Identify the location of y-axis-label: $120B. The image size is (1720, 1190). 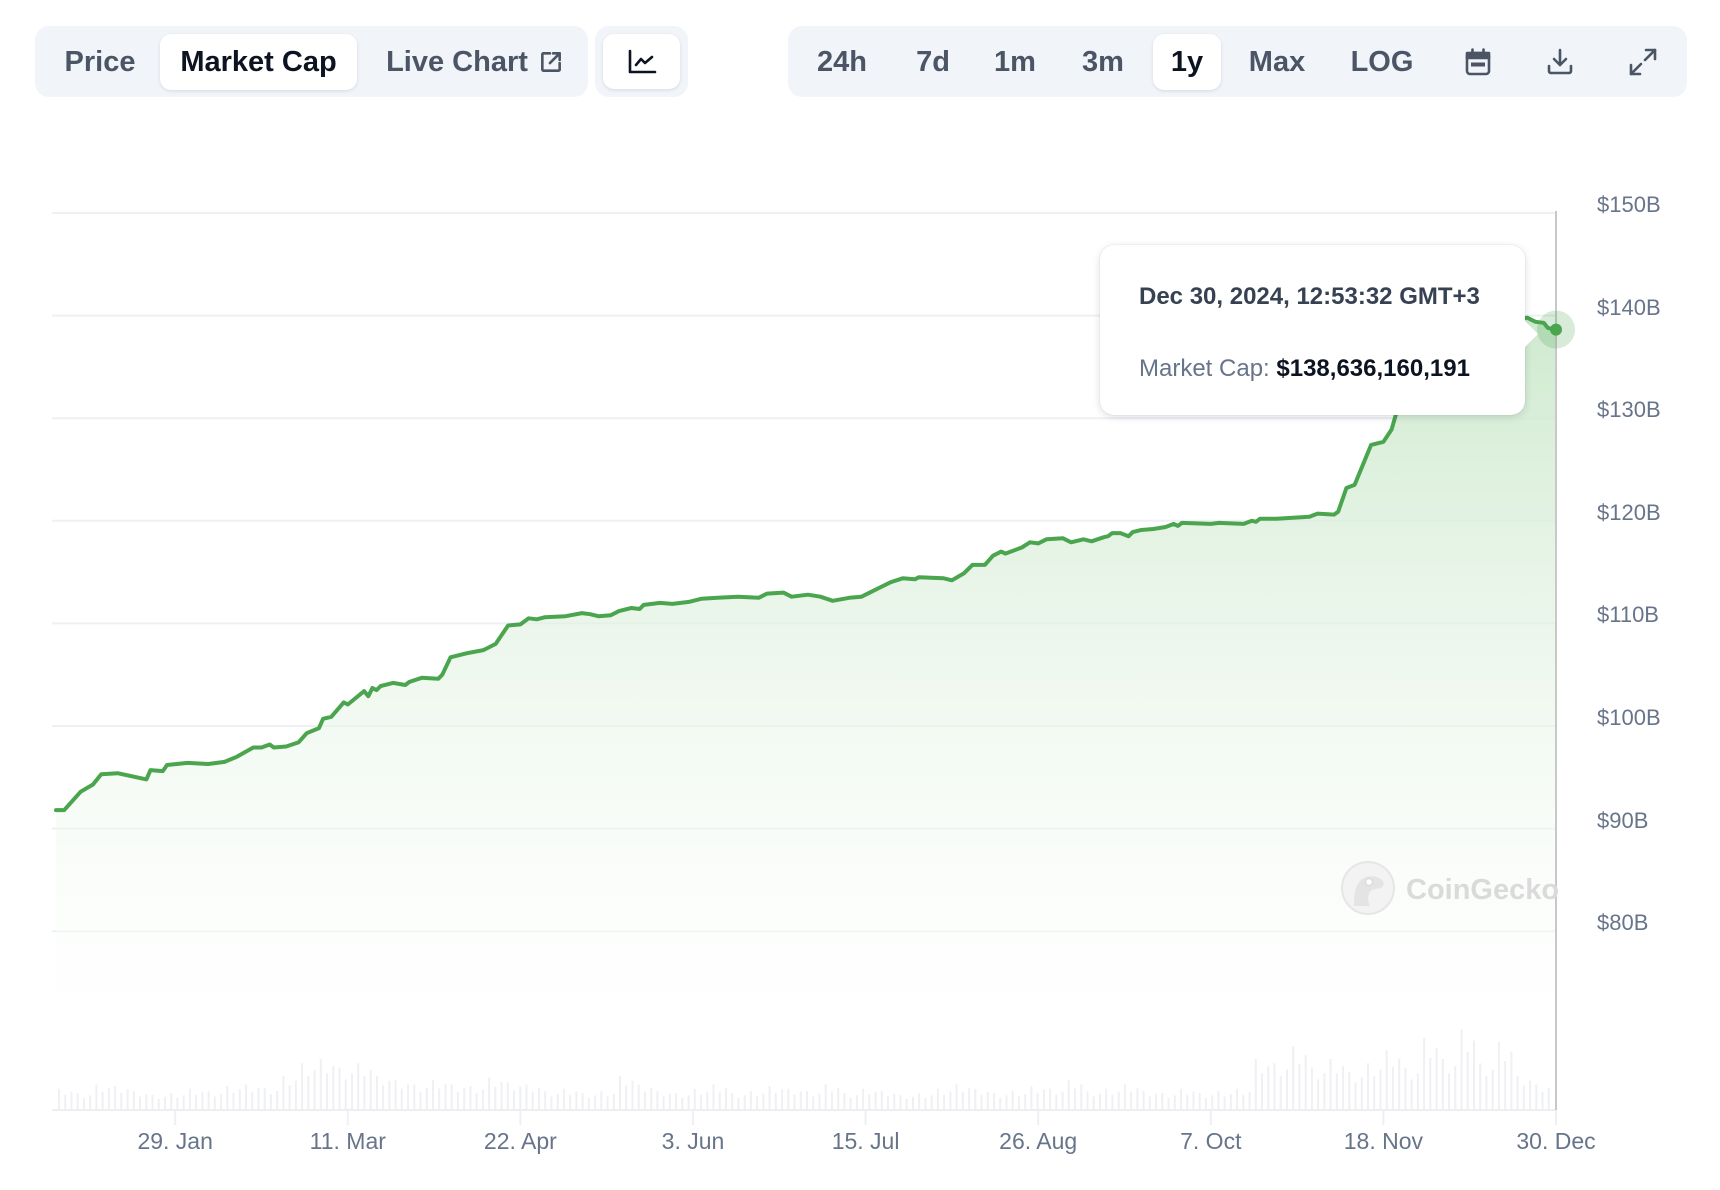
(1629, 512).